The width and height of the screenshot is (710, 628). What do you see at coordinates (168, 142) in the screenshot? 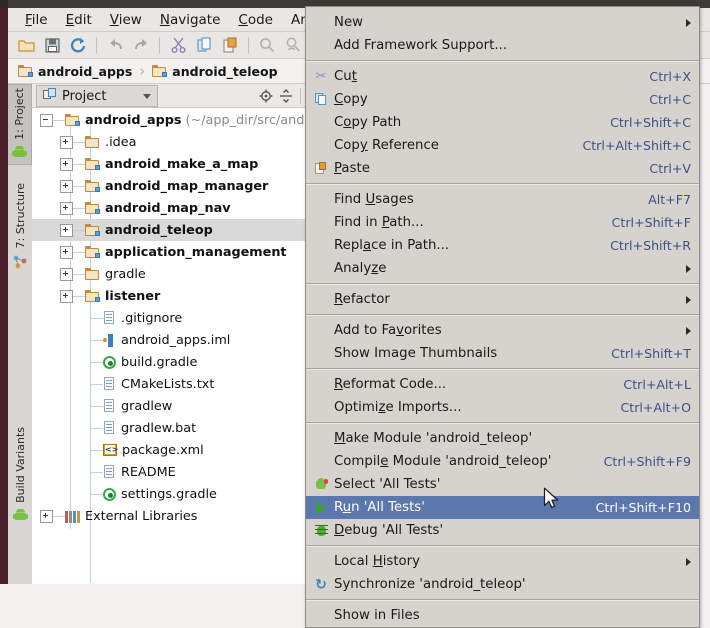
I see `tree-row: .idea` at bounding box center [168, 142].